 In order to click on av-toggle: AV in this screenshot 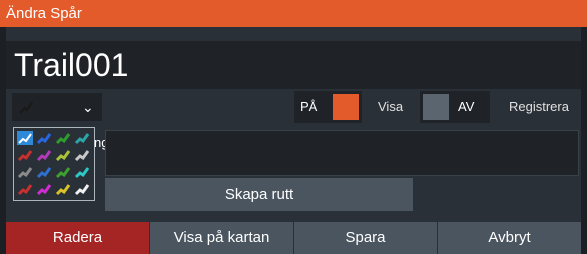, I will do `click(455, 107)`.